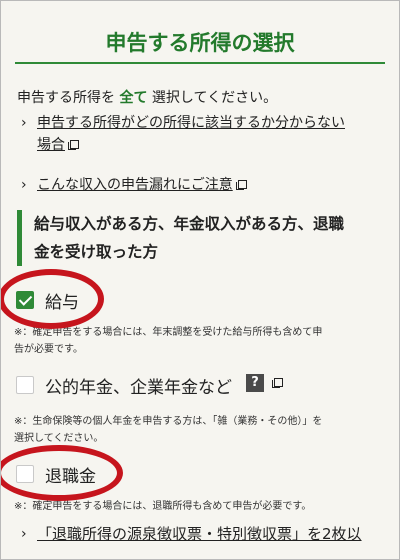  I want to click on link-income-type-help-line2: 場合, so click(51, 145).